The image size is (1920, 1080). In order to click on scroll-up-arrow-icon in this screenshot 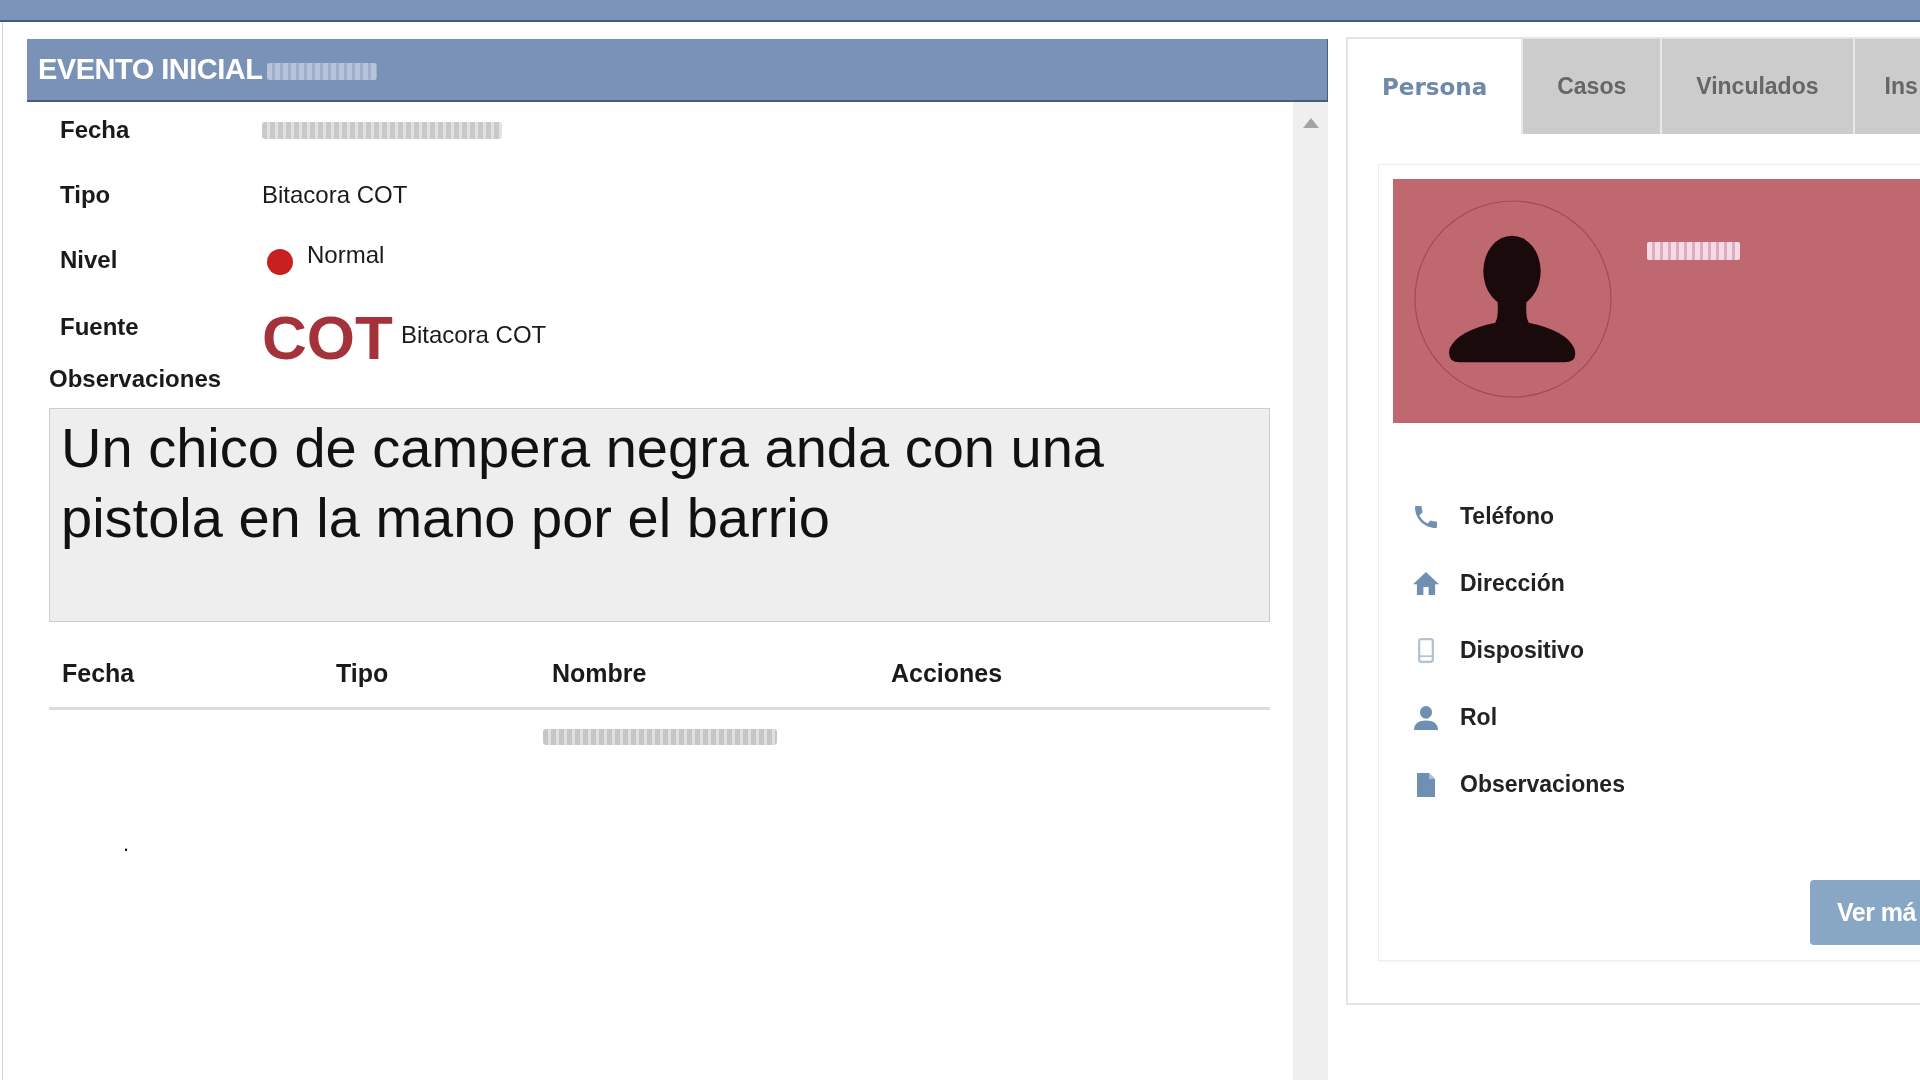, I will do `click(1310, 123)`.